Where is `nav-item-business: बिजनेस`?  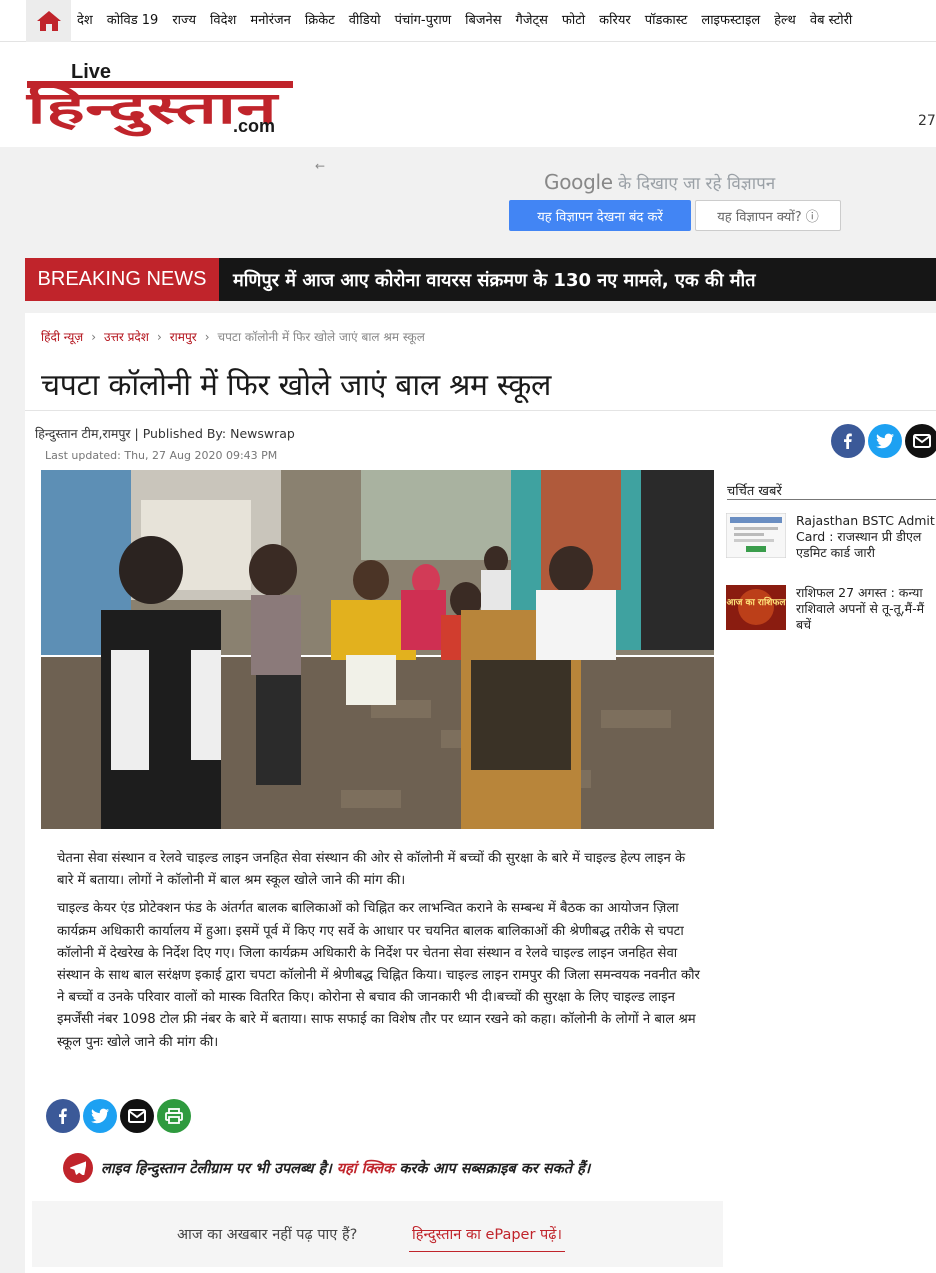 nav-item-business: बिजनेस is located at coordinates (483, 21).